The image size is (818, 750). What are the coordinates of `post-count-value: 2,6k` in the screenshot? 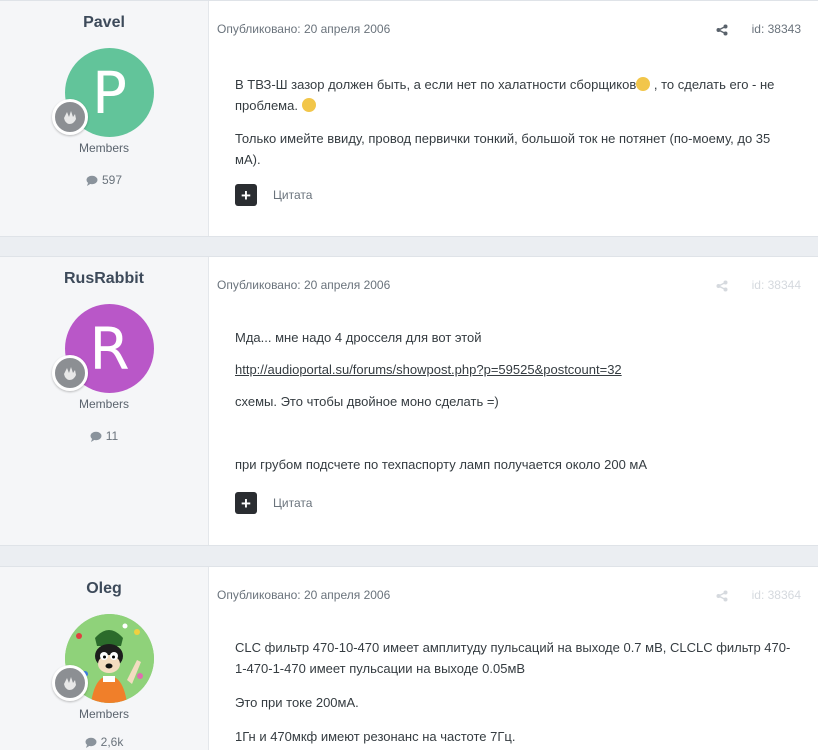 It's located at (112, 742).